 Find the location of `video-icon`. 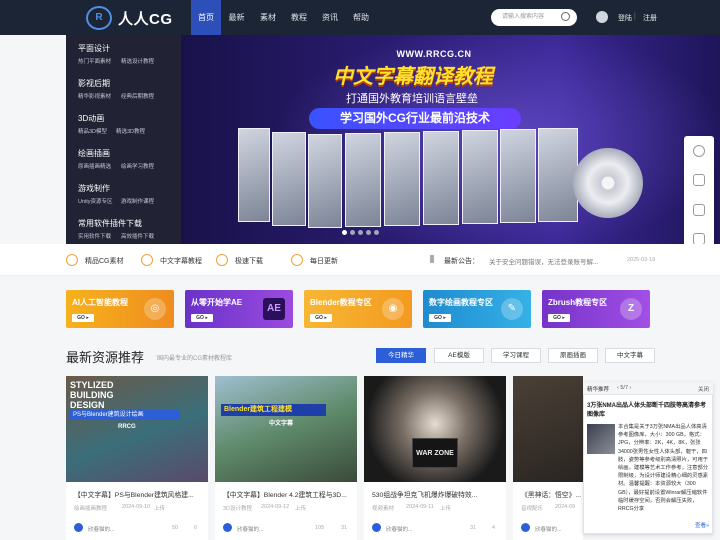

video-icon is located at coordinates (147, 260).